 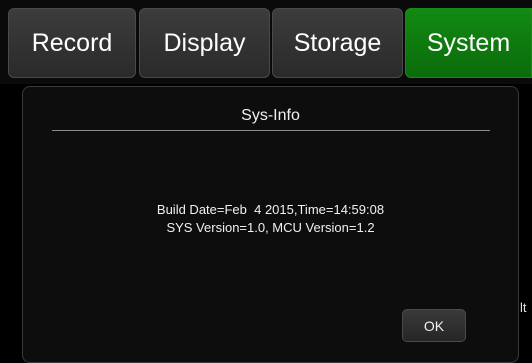 I want to click on version-line: SYS Version=1.0, MCU Version=1.2, so click(x=270, y=227).